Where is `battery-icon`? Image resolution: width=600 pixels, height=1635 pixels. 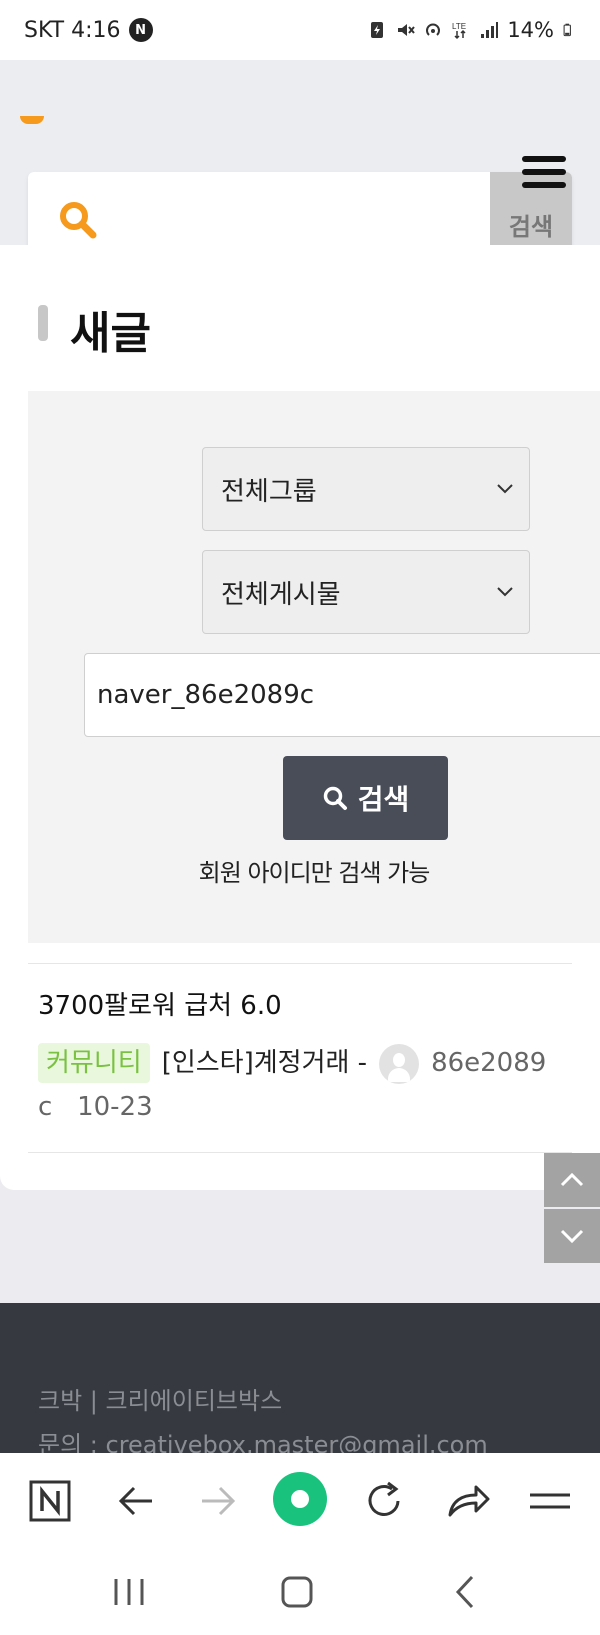
battery-icon is located at coordinates (567, 30).